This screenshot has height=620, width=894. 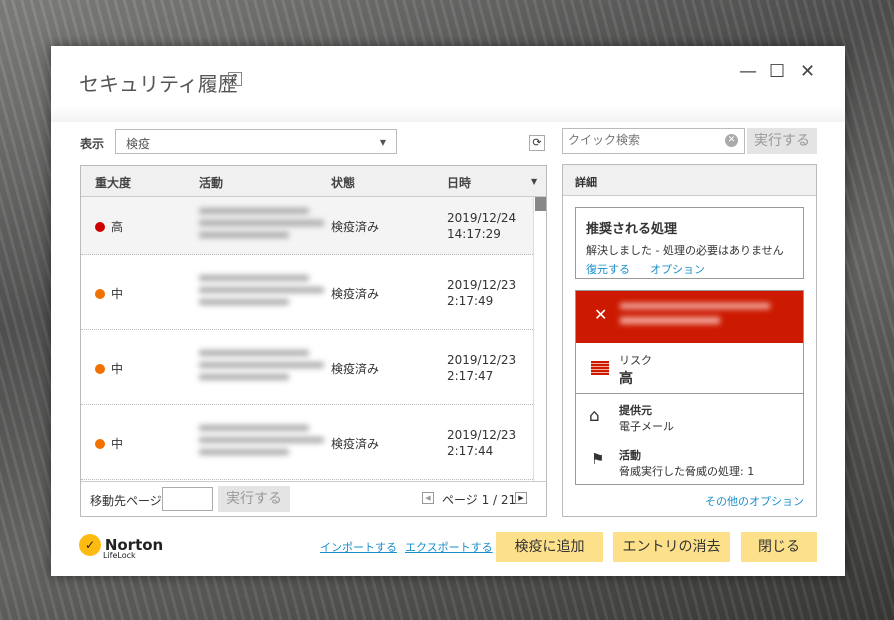 What do you see at coordinates (549, 547) in the screenshot?
I see `add-to-quarantine-button: 検疫に追加` at bounding box center [549, 547].